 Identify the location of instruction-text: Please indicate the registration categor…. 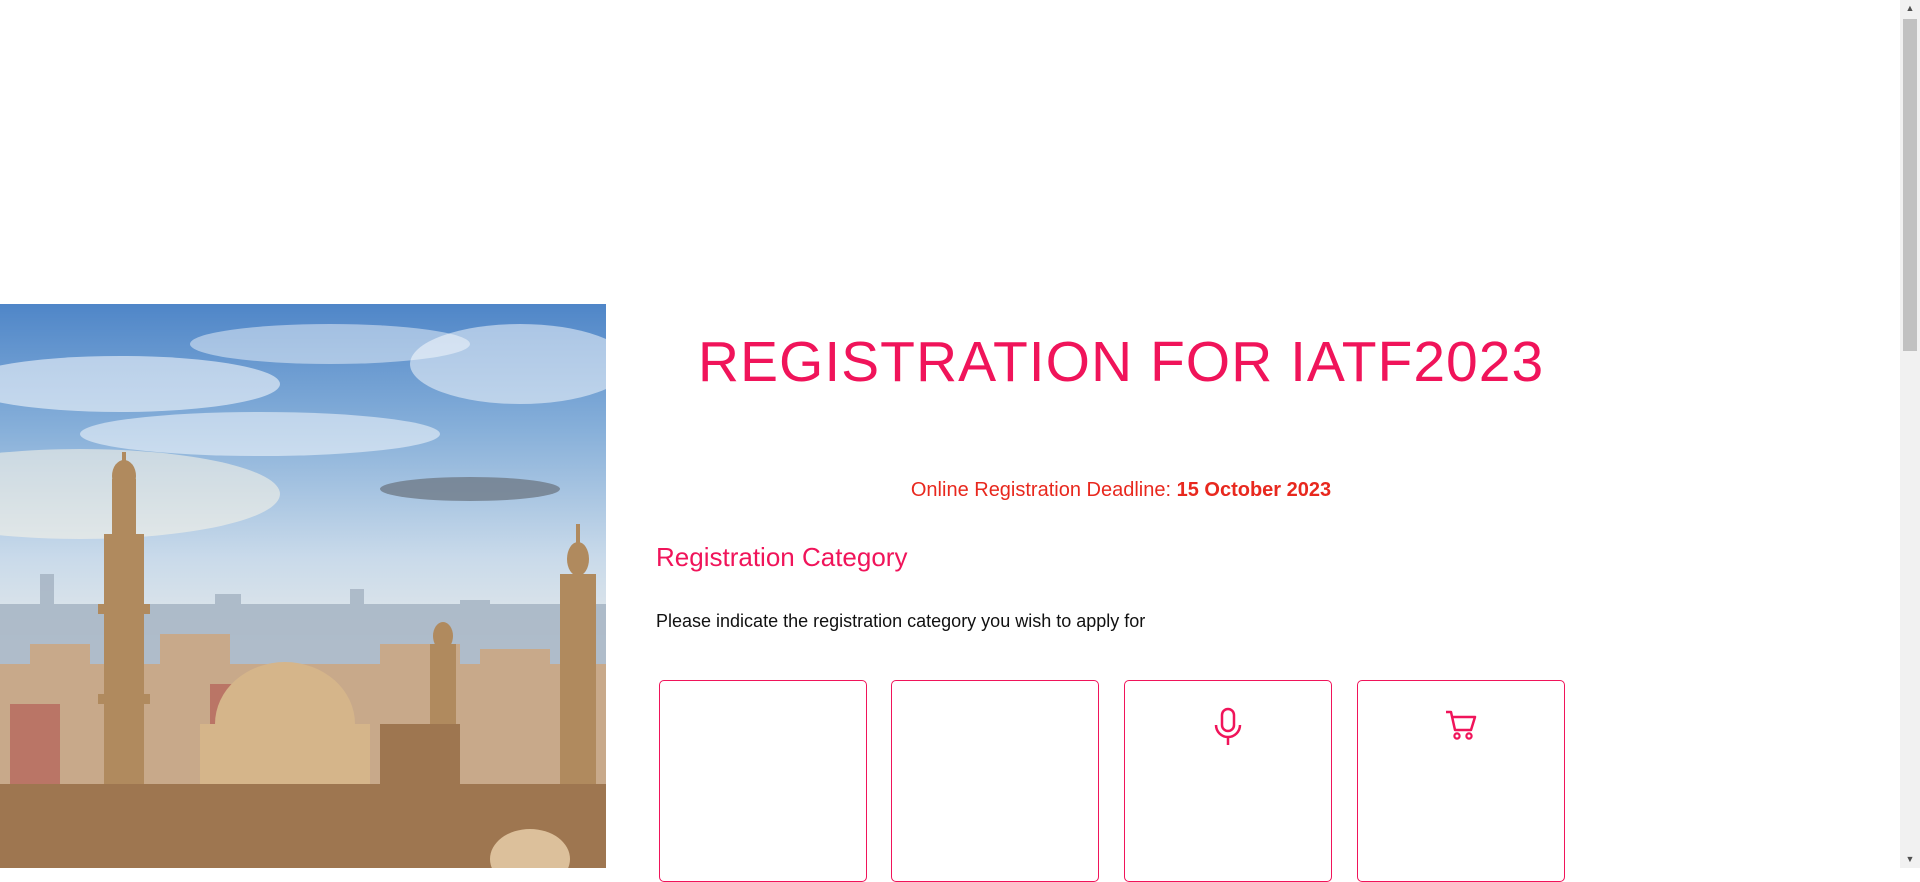
(901, 621).